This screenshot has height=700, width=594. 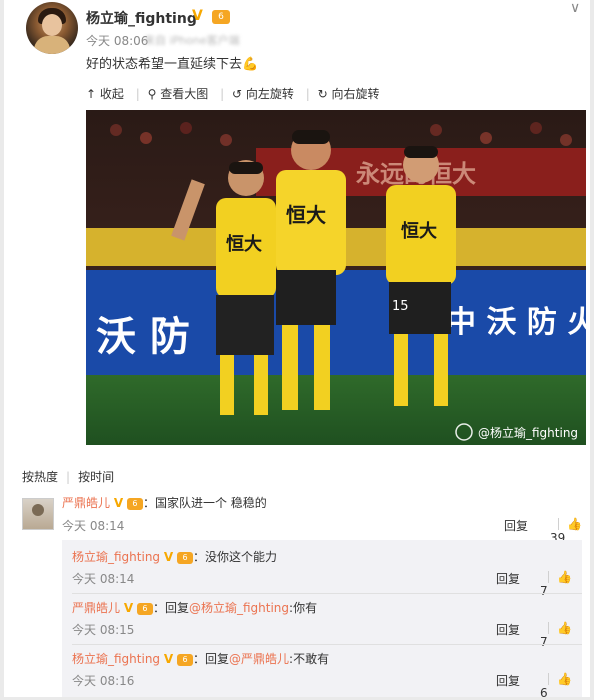 I want to click on view-large-button: ⚲ 查看大图, so click(x=178, y=93).